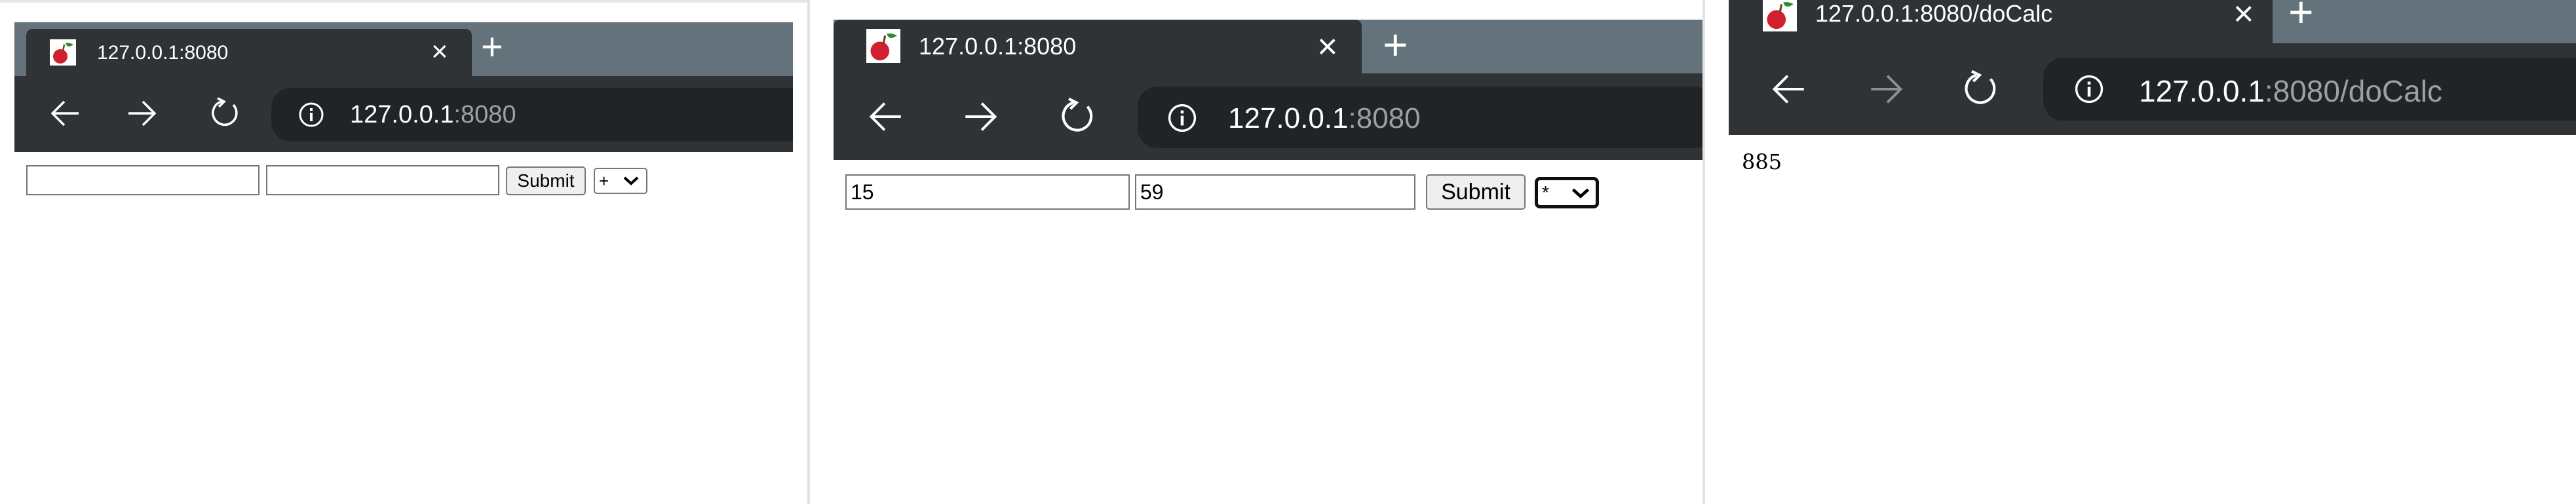 The image size is (2576, 504). What do you see at coordinates (2353, 91) in the screenshot?
I see `url-path: :8080/doCalc` at bounding box center [2353, 91].